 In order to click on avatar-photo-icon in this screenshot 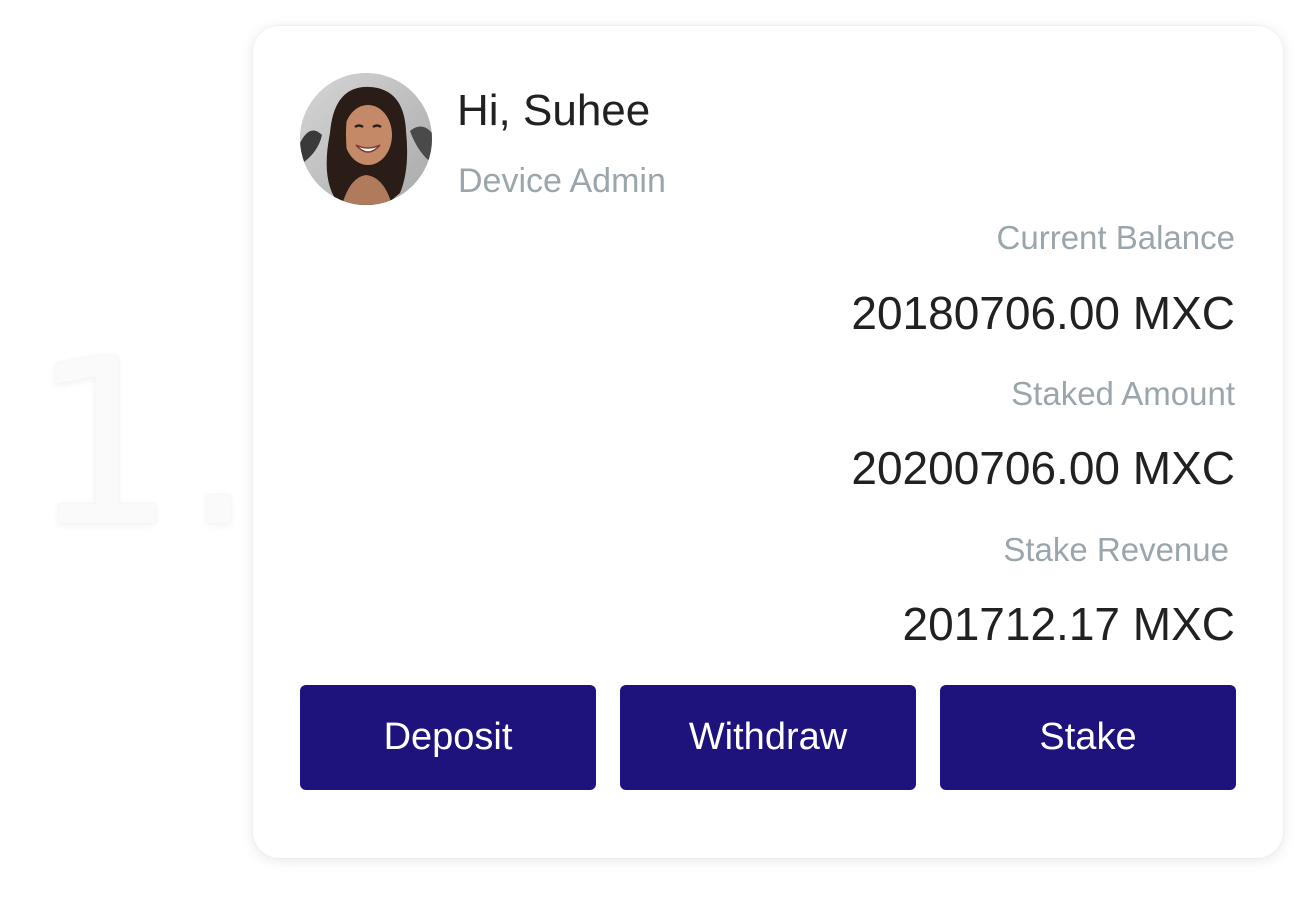, I will do `click(366, 139)`.